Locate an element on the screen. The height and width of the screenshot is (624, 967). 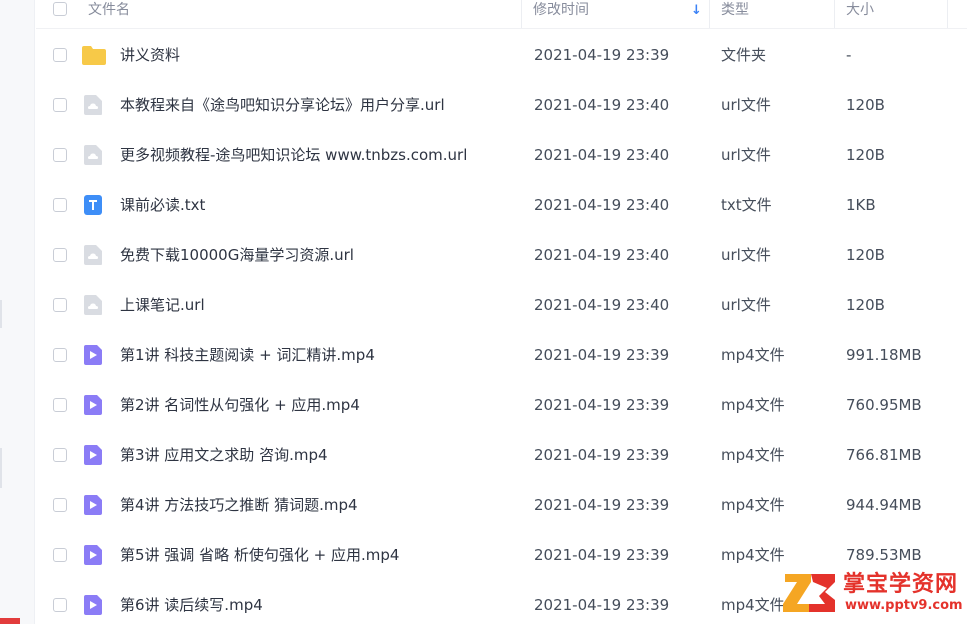
file-name: 第6讲 读后续写.mp4 is located at coordinates (191, 602).